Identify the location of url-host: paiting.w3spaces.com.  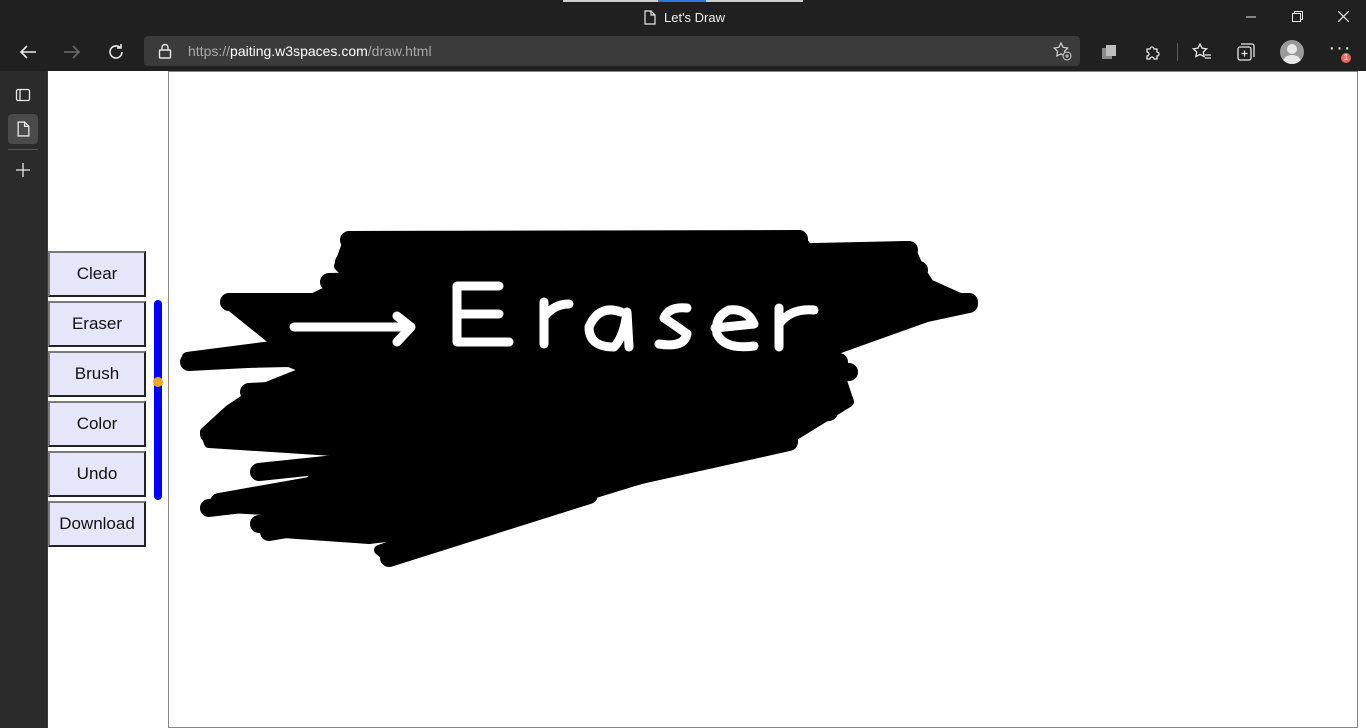
(299, 51).